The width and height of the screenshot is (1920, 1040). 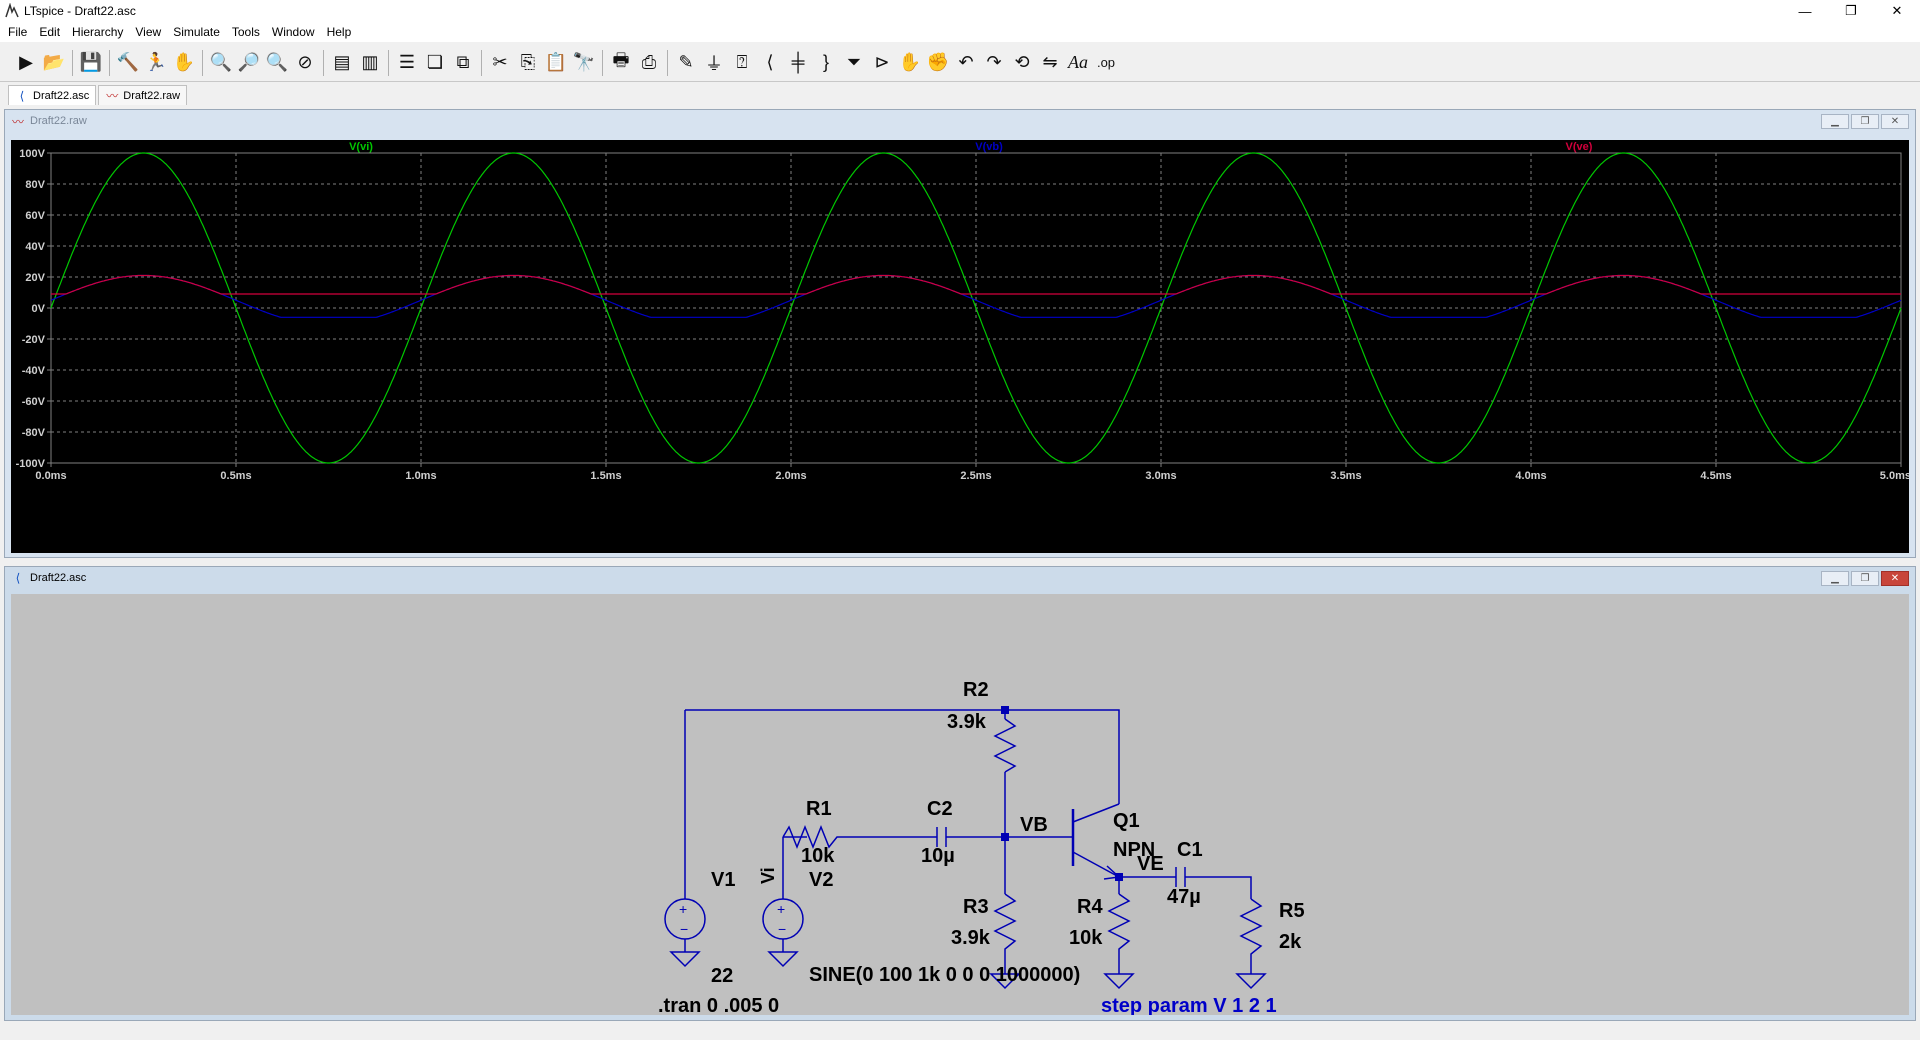 What do you see at coordinates (156, 63) in the screenshot?
I see `halt-icon: 🏃` at bounding box center [156, 63].